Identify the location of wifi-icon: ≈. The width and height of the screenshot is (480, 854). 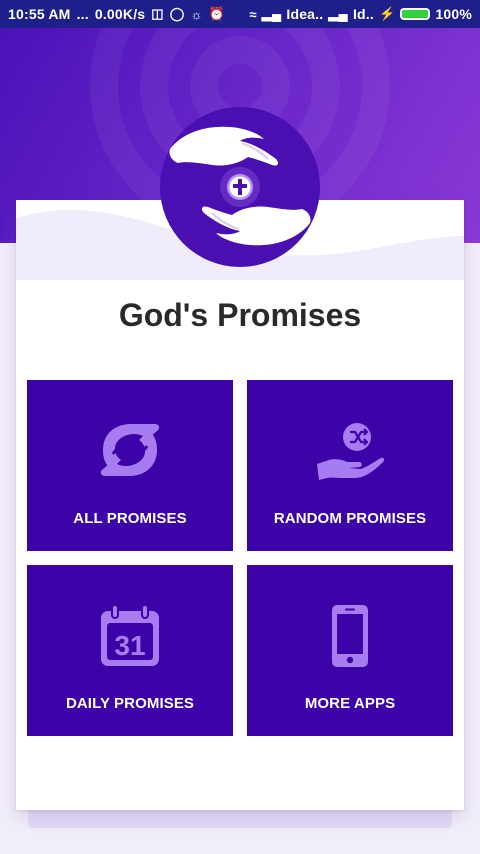
(253, 14).